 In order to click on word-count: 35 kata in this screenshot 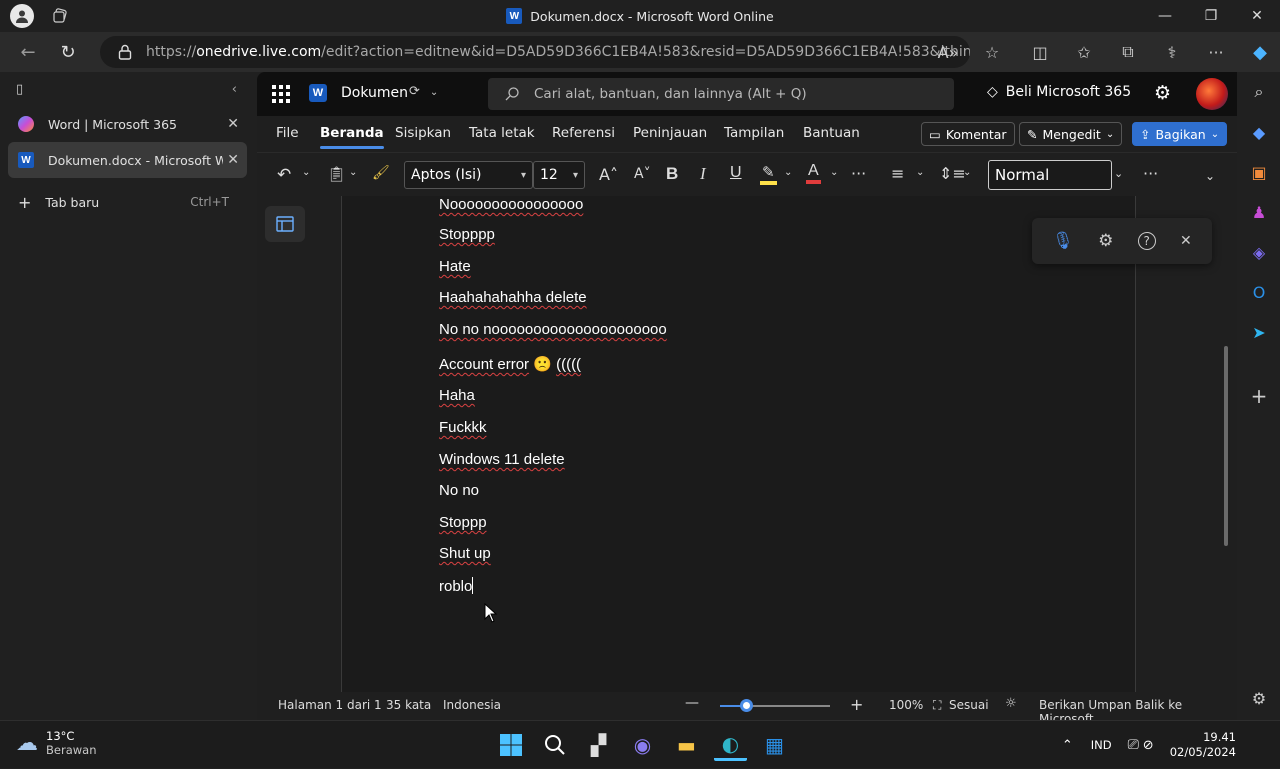, I will do `click(408, 705)`.